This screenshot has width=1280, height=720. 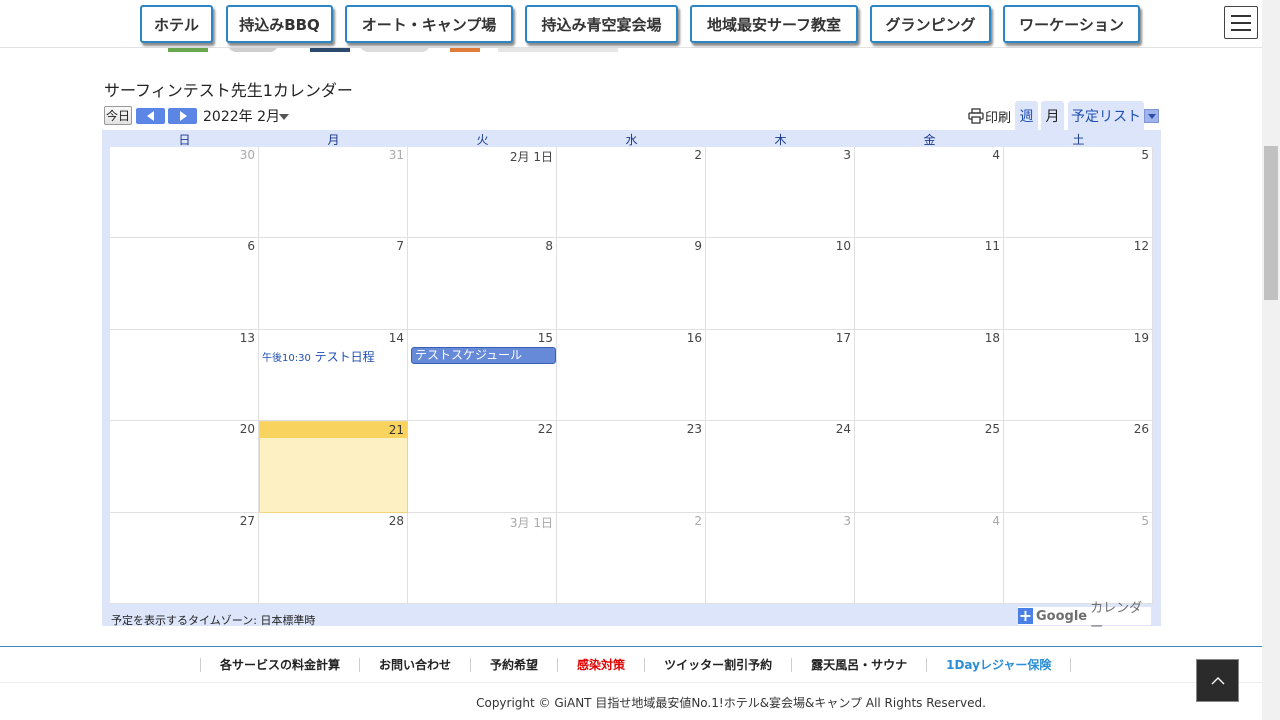 What do you see at coordinates (284, 117) in the screenshot?
I see `month-dropdown-caret-icon` at bounding box center [284, 117].